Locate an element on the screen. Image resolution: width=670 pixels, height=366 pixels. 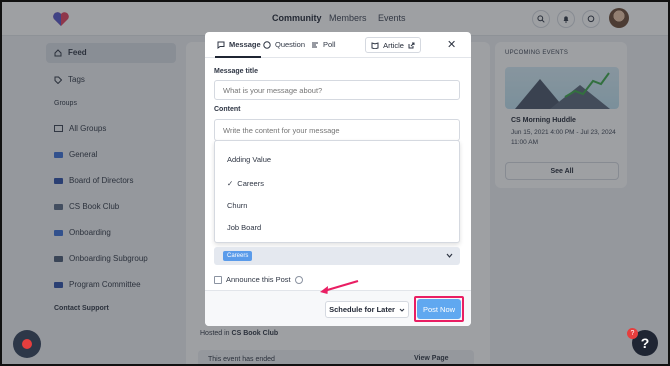
tab-label: Article is located at coordinates (393, 45).